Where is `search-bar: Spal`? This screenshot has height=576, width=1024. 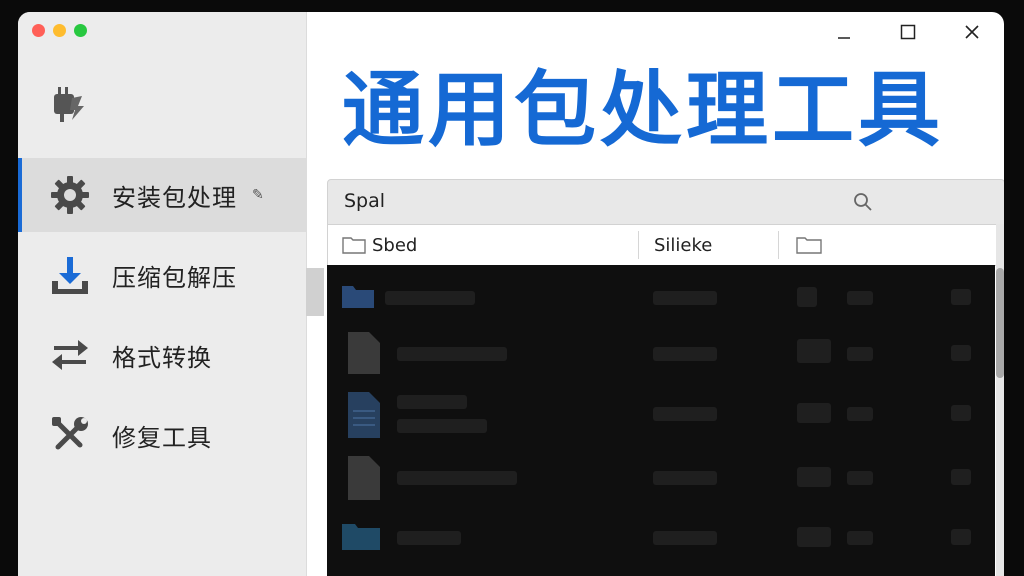
search-bar: Spal is located at coordinates (665, 202).